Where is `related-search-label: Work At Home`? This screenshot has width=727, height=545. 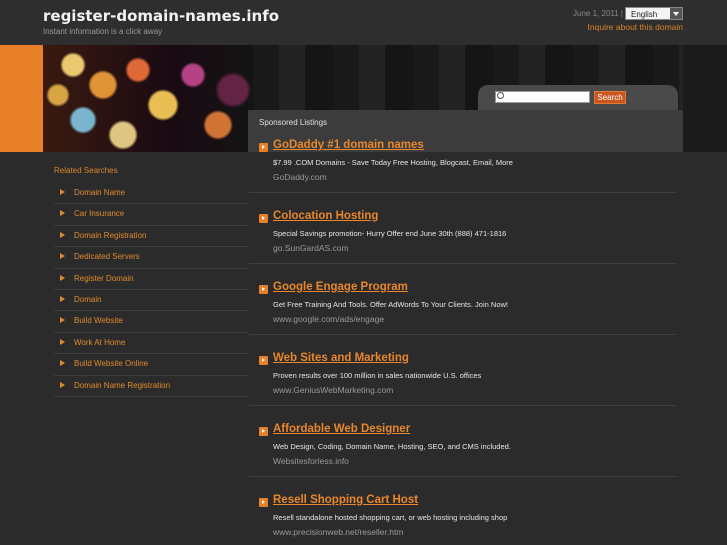 related-search-label: Work At Home is located at coordinates (99, 342).